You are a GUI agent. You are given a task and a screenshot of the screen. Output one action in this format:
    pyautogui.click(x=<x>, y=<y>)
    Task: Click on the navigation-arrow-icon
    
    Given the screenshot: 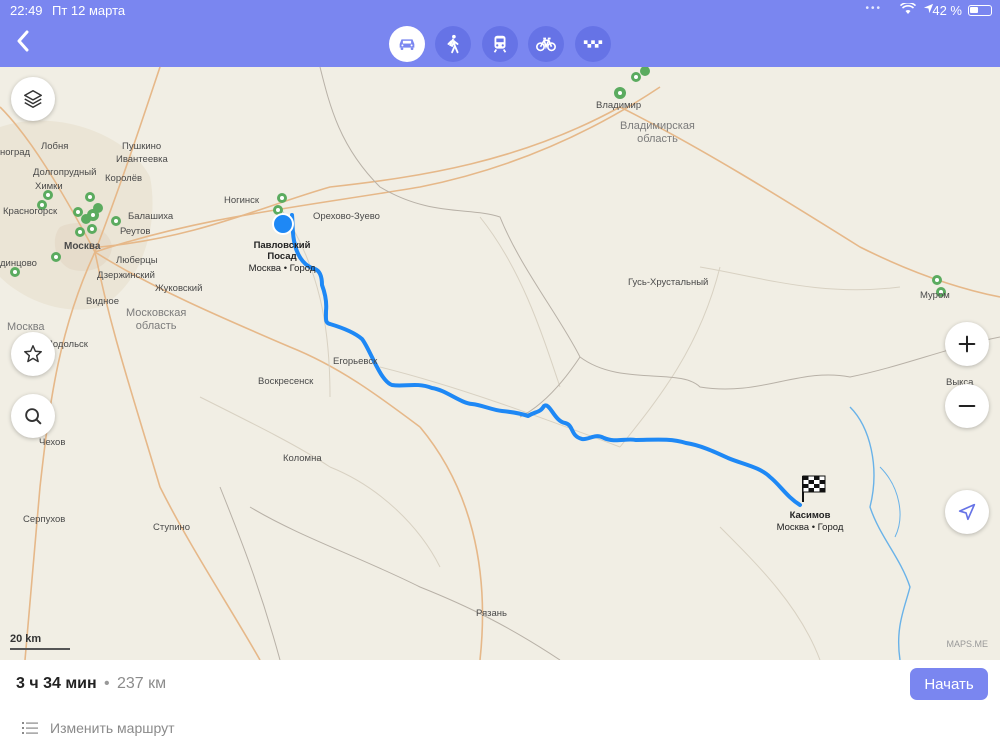 What is the action you would take?
    pyautogui.click(x=967, y=512)
    